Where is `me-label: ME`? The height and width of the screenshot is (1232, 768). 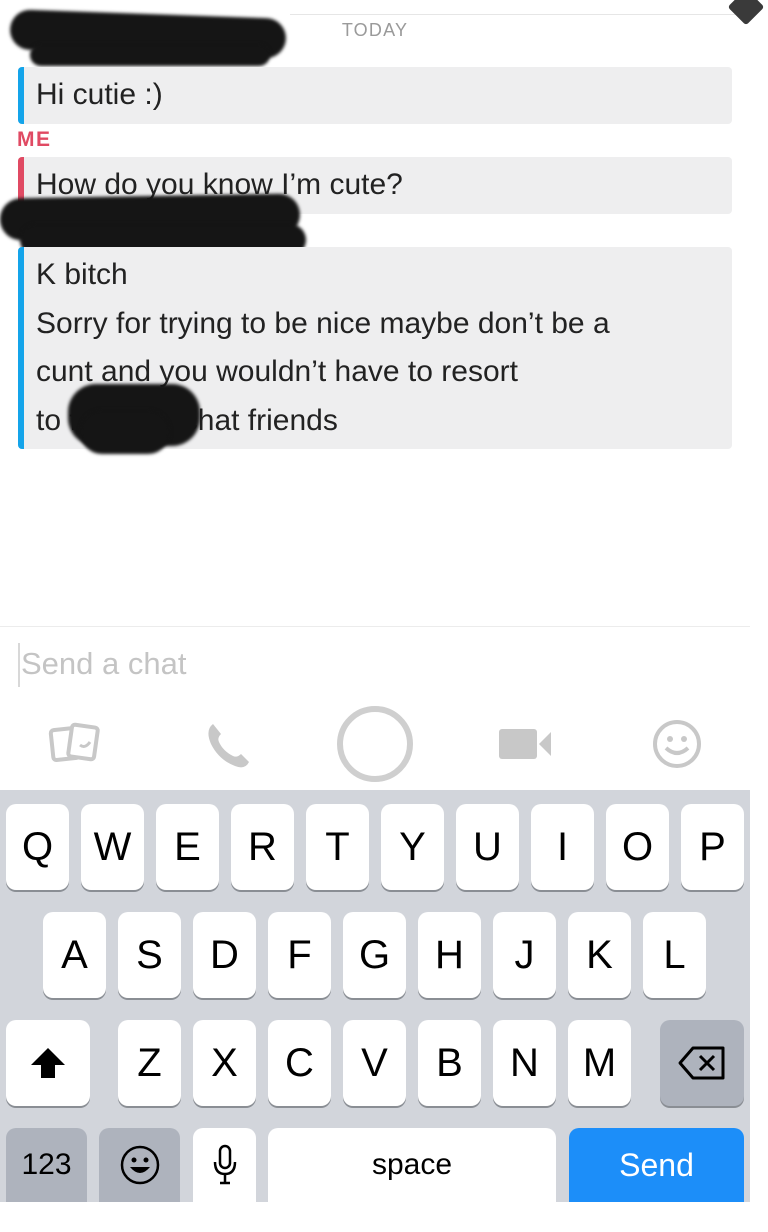
me-label: ME is located at coordinates (34, 139).